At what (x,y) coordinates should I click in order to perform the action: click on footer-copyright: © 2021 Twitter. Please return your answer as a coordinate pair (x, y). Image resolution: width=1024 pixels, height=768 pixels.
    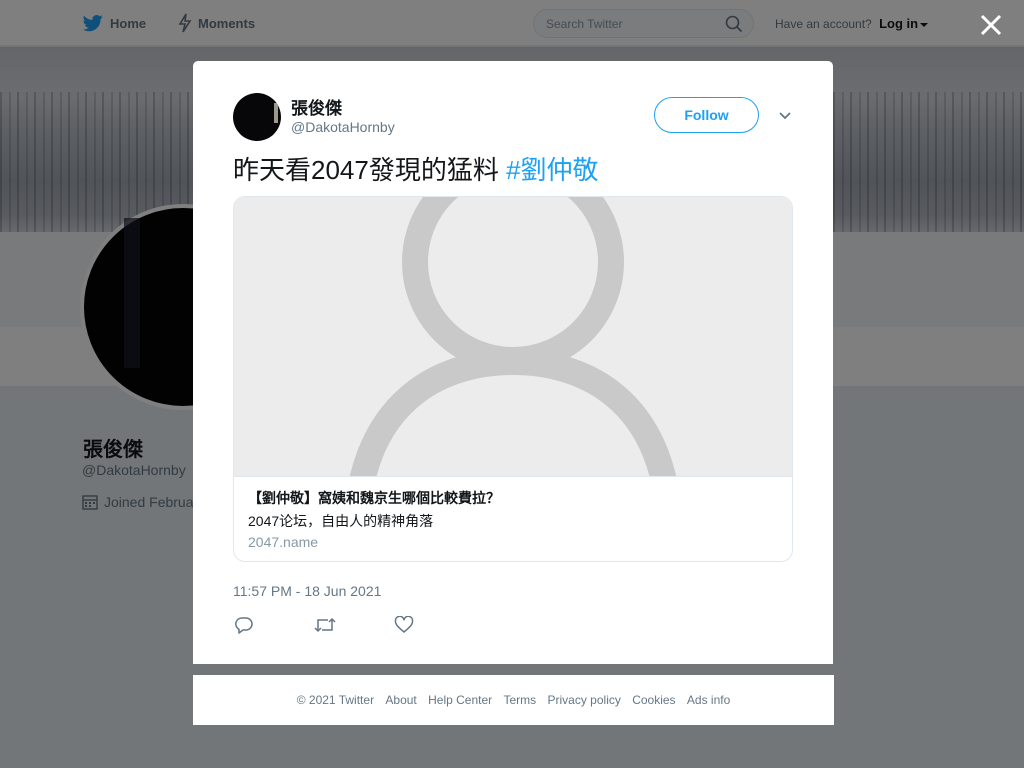
    Looking at the image, I should click on (335, 700).